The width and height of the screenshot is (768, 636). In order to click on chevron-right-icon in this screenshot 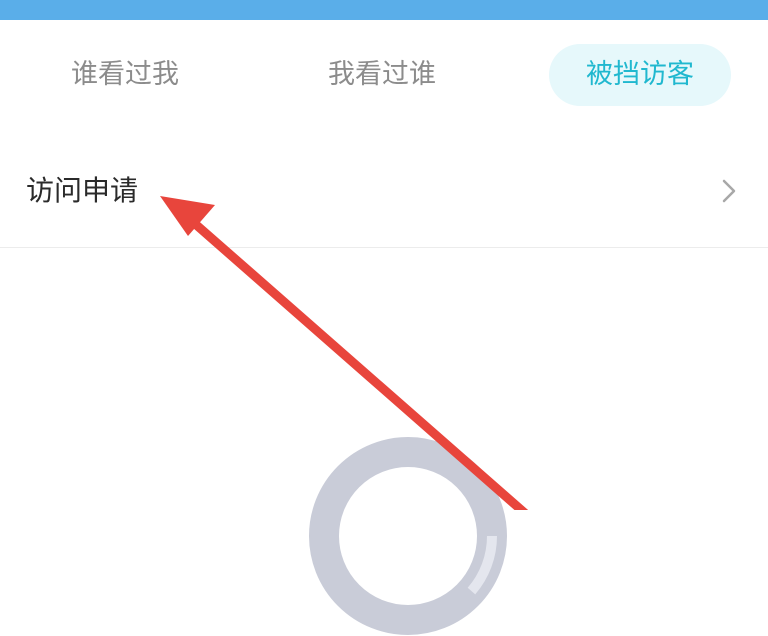, I will do `click(729, 191)`.